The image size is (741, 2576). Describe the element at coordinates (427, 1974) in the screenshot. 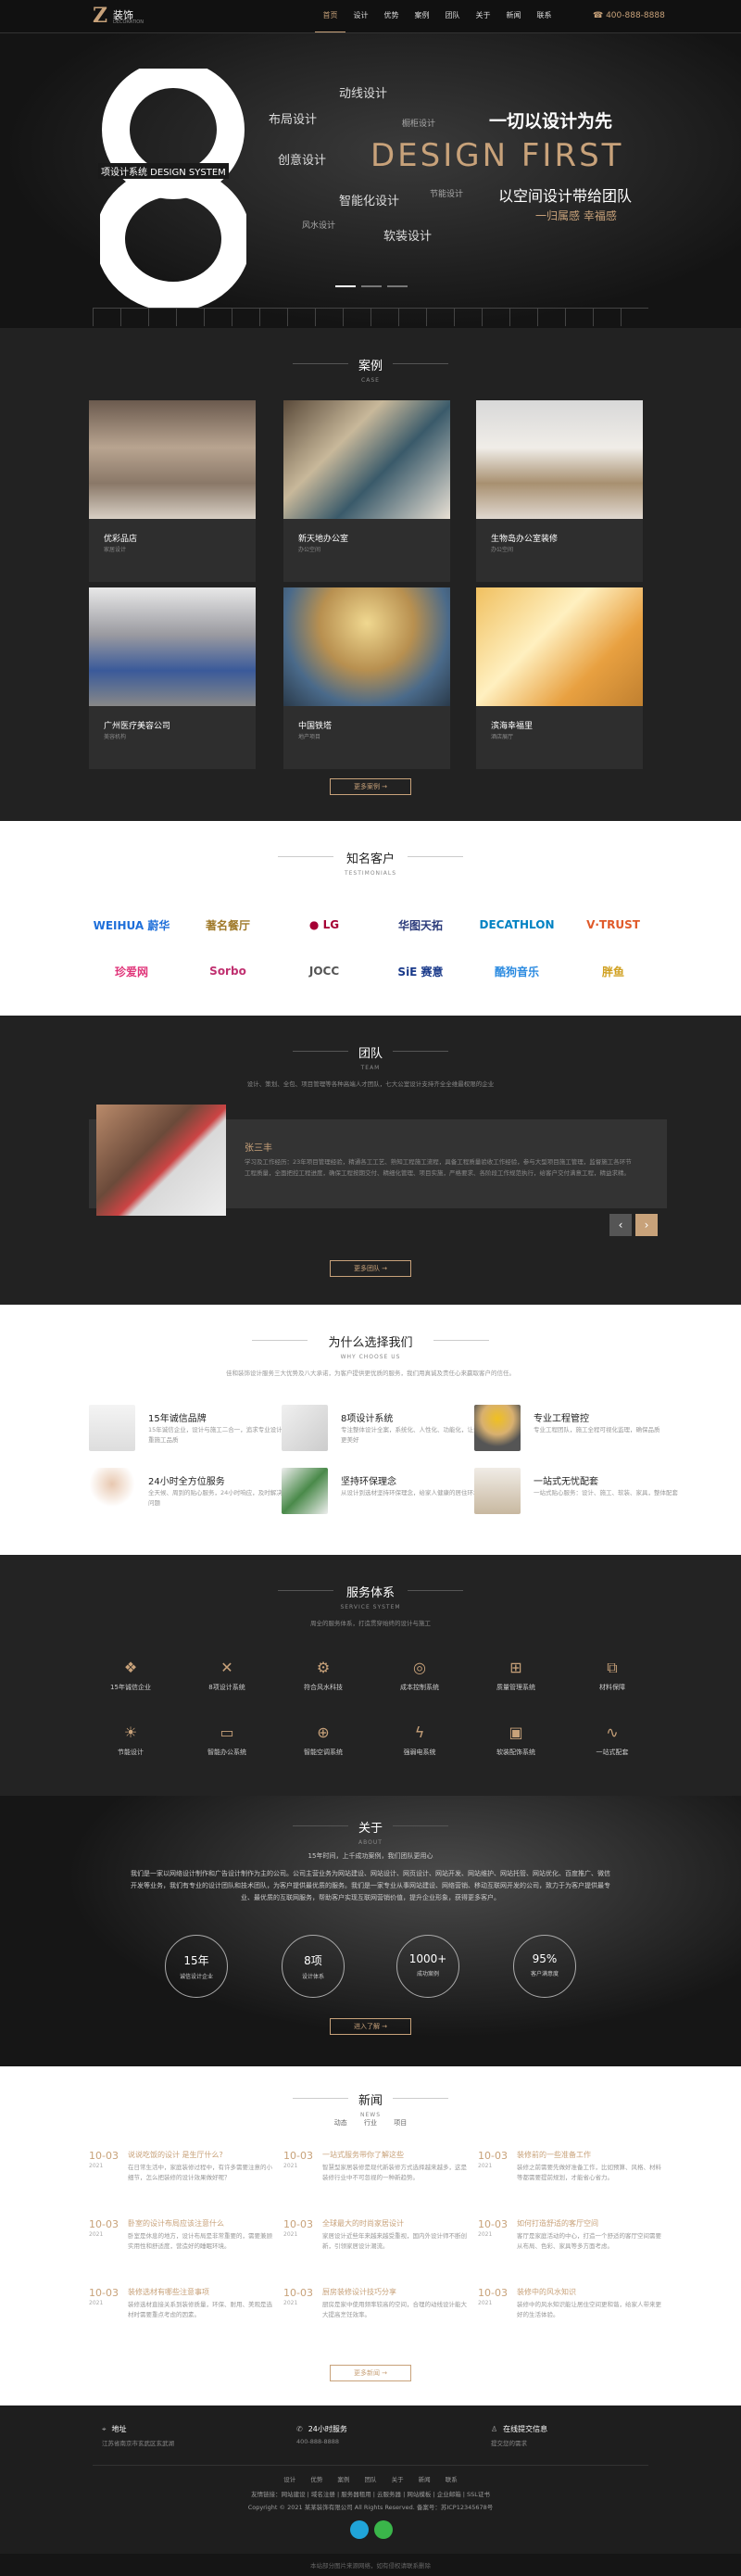

I see `stat-label: 成功案例` at that location.